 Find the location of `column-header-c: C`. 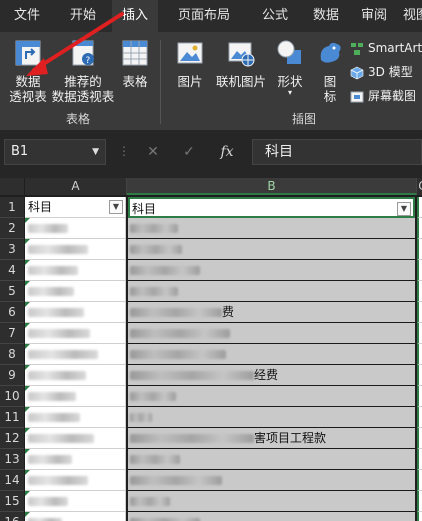

column-header-c: C is located at coordinates (419, 186).